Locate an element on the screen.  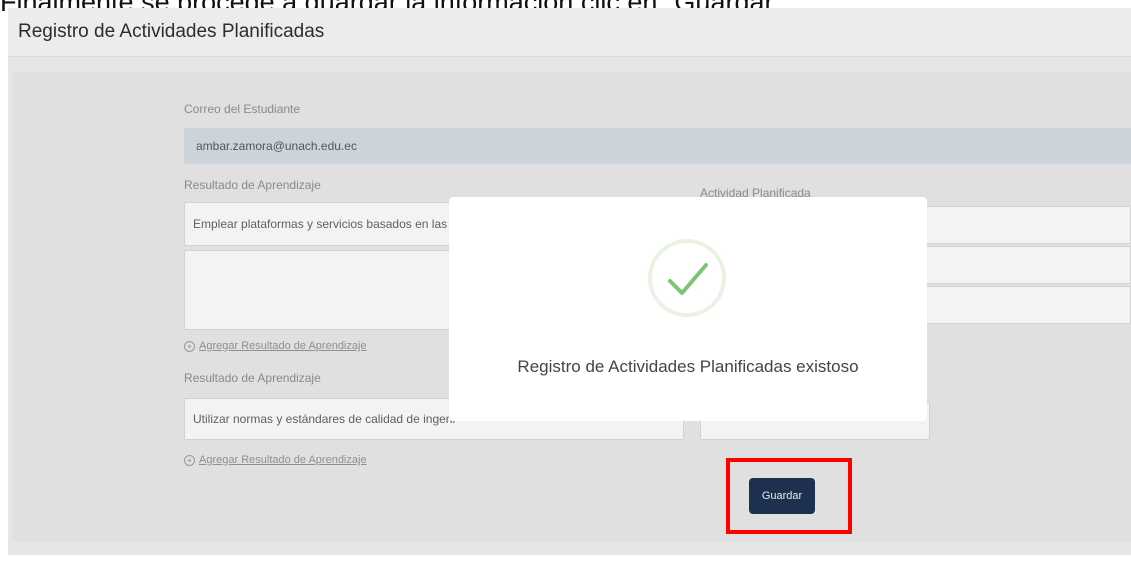
learning-result-label-2: Resultado de Aprendizaje is located at coordinates (252, 378).